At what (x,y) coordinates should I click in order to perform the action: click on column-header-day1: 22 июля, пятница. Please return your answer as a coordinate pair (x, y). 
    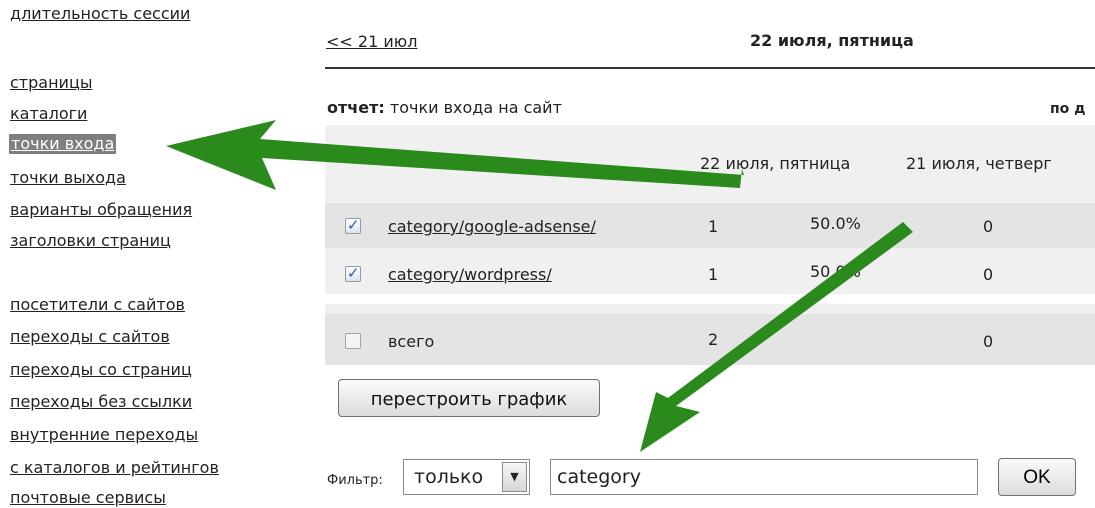
    Looking at the image, I should click on (775, 163).